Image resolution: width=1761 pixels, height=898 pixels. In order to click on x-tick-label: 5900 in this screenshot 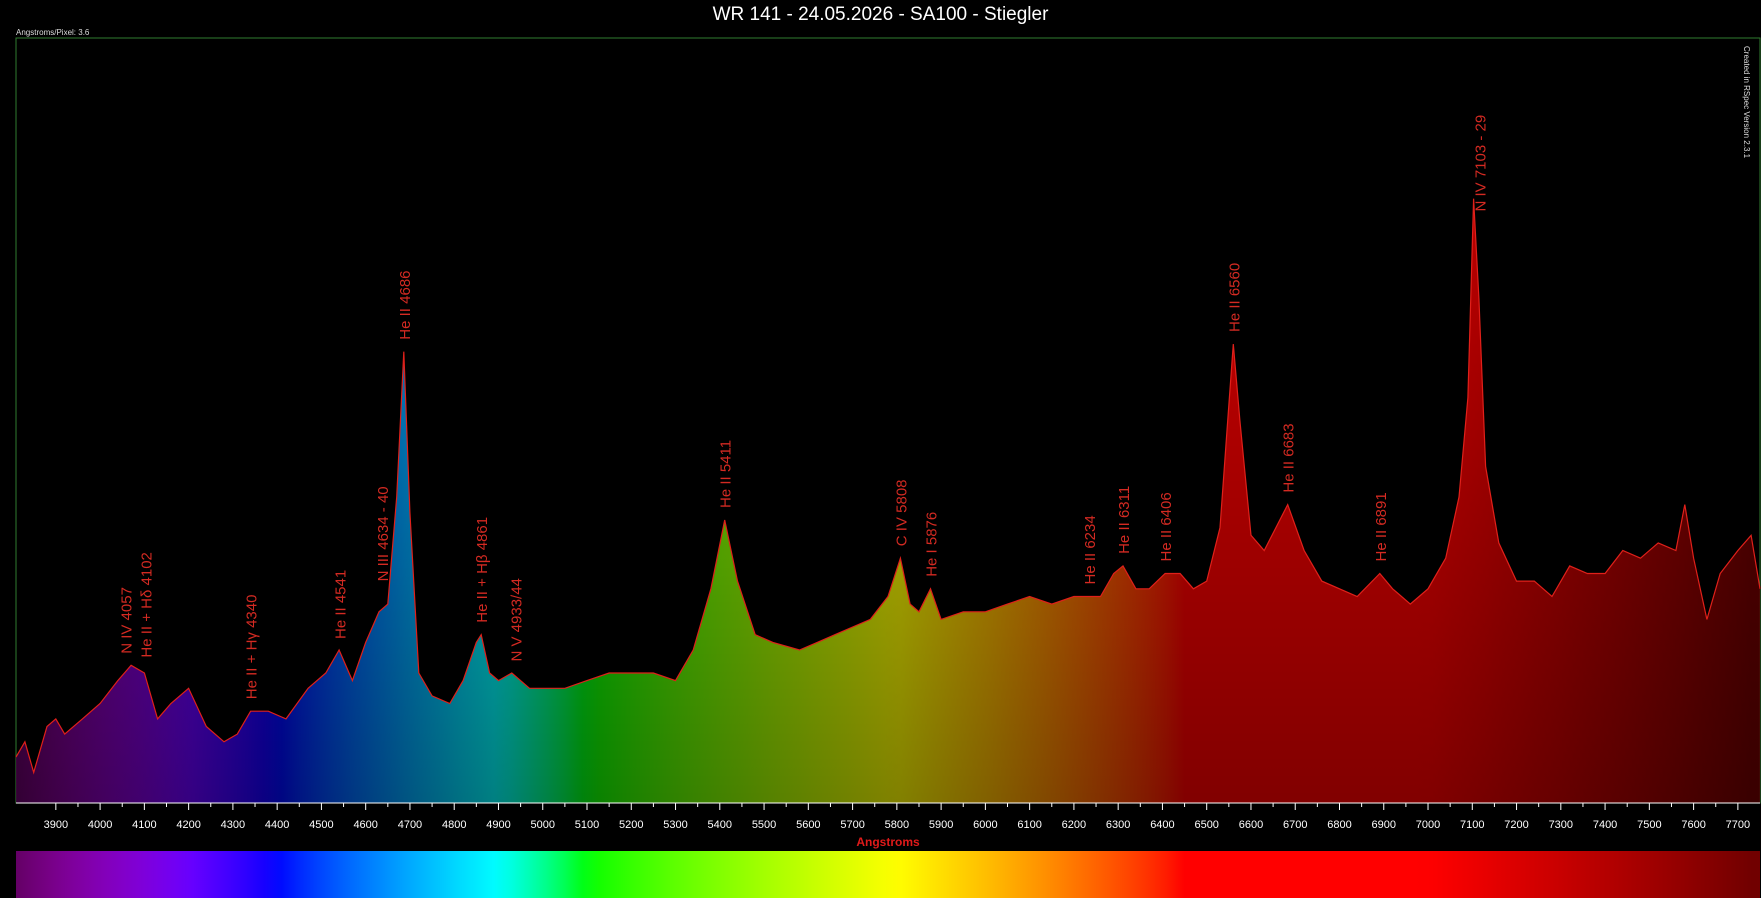, I will do `click(941, 825)`.